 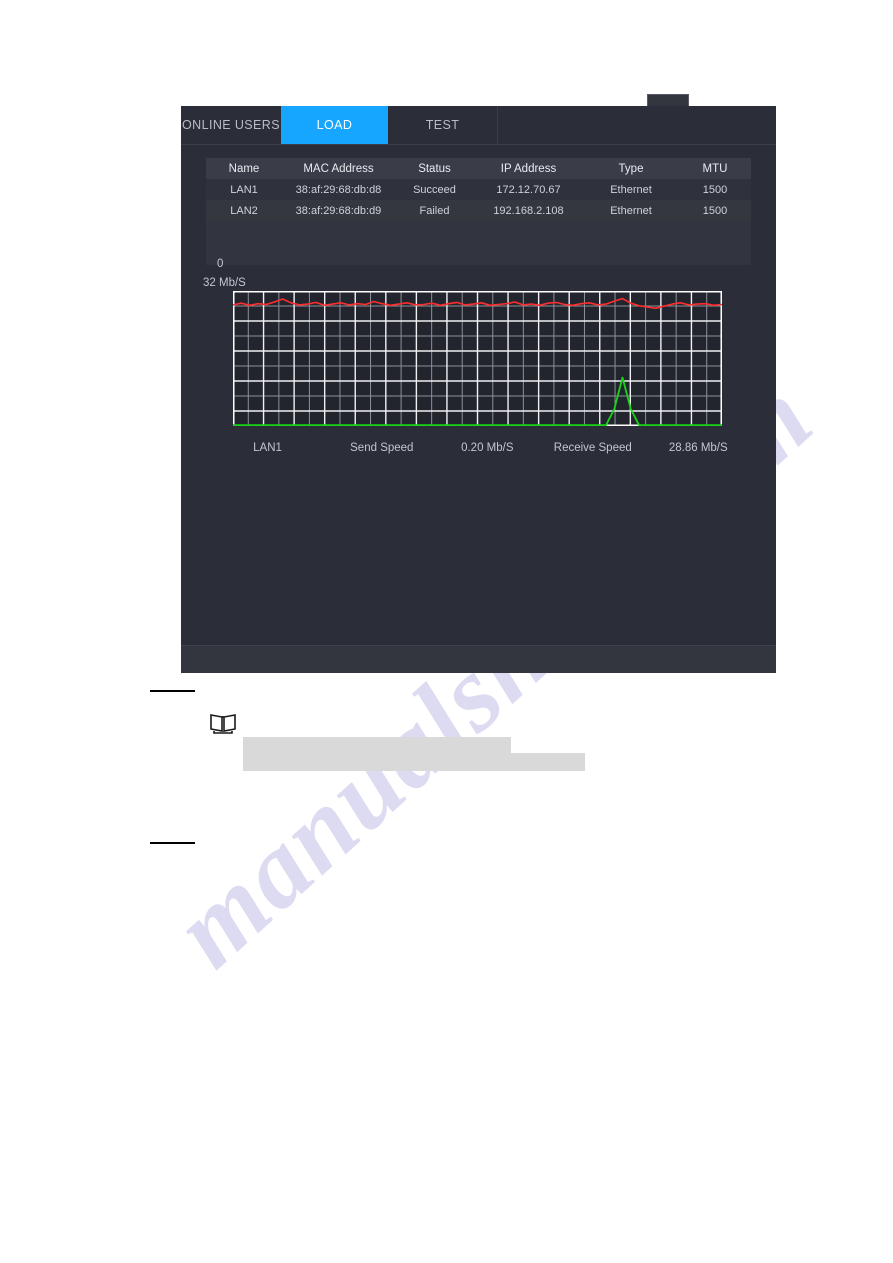 What do you see at coordinates (223, 724) in the screenshot?
I see `book-icon` at bounding box center [223, 724].